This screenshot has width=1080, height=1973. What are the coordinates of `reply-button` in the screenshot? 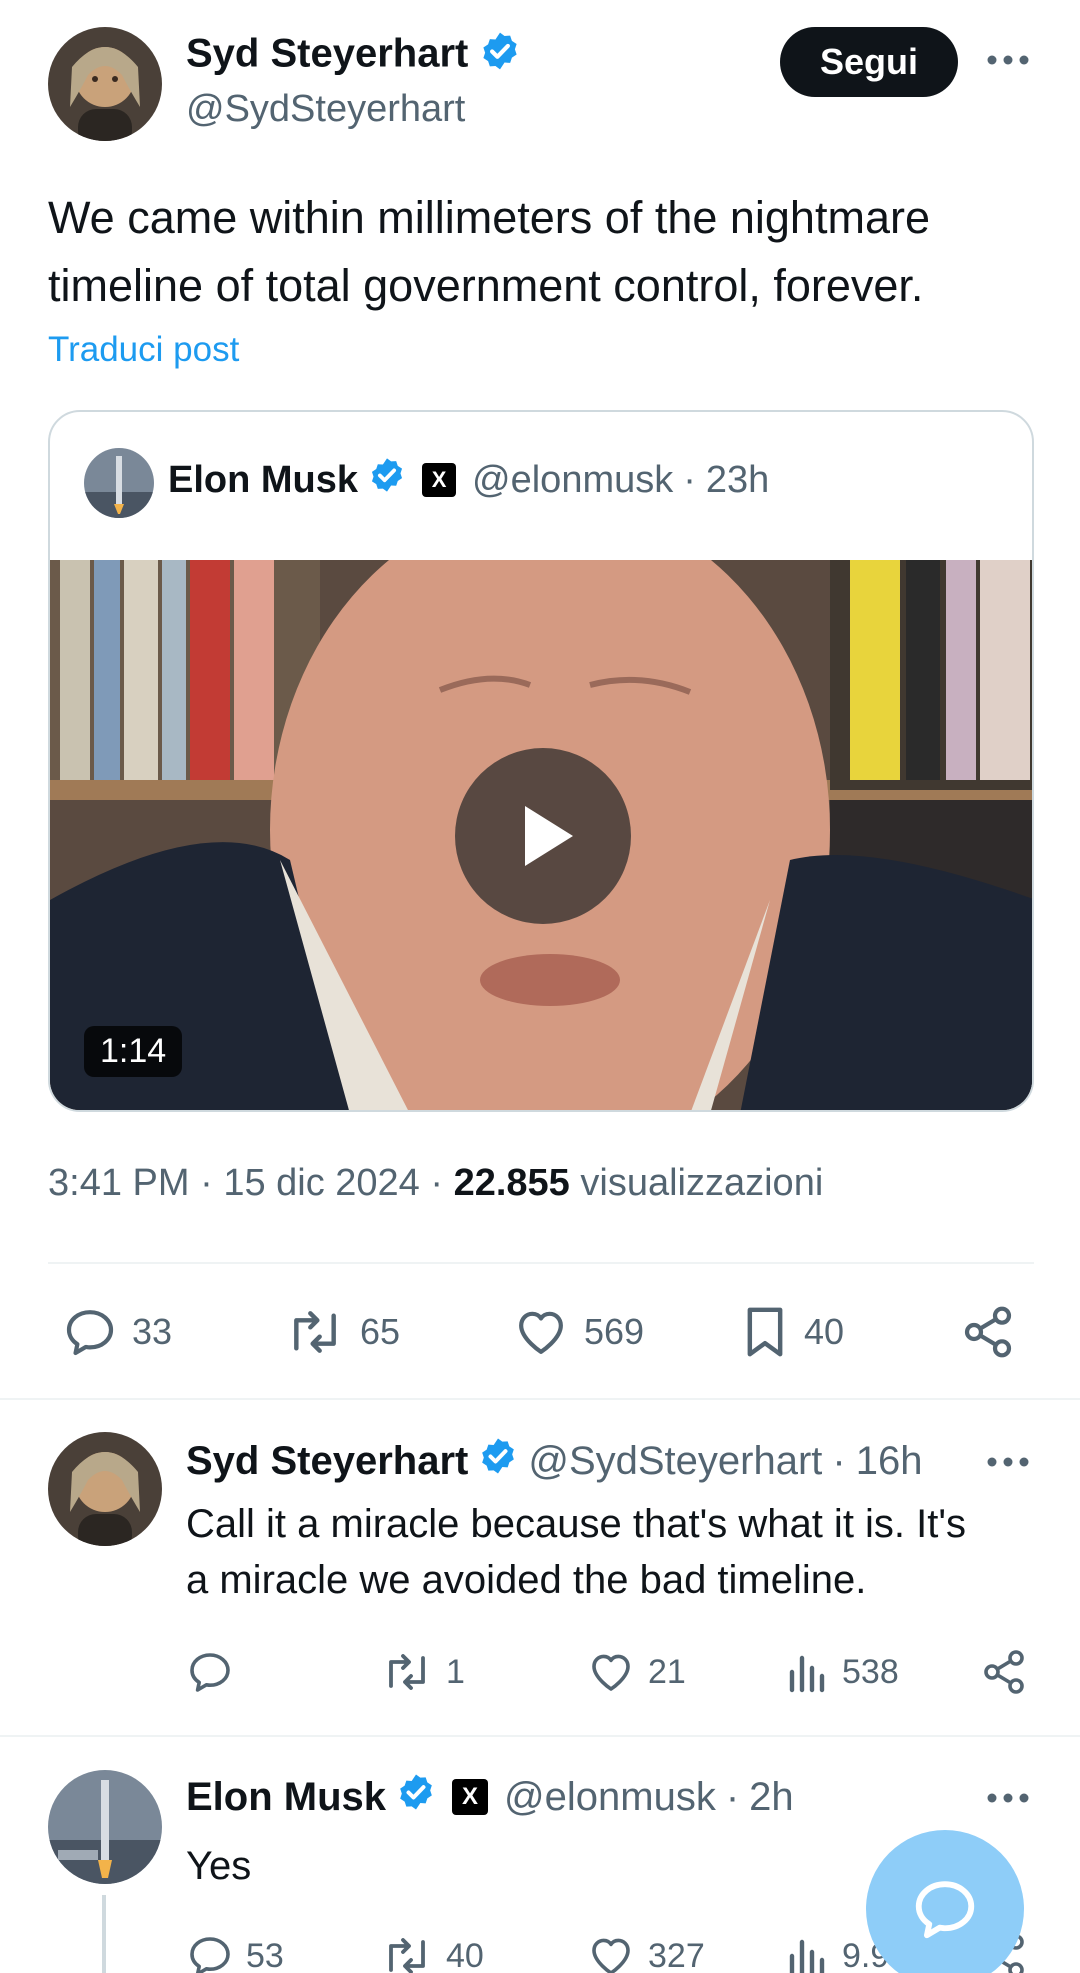 It's located at (216, 1672).